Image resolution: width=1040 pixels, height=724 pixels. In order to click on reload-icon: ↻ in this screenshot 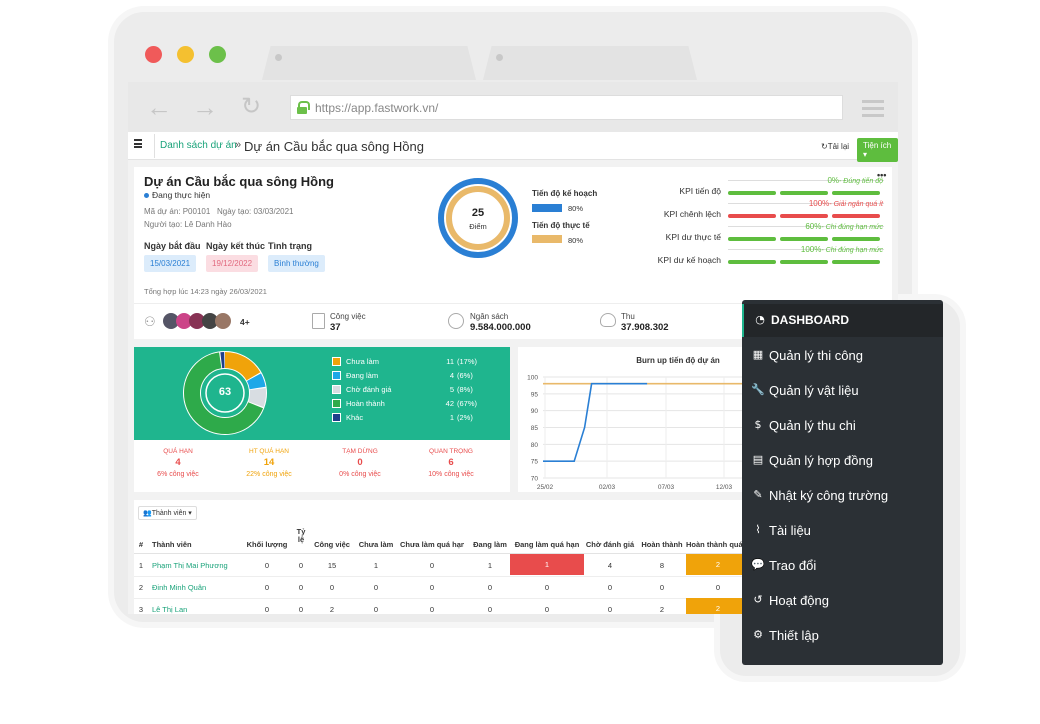, I will do `click(251, 107)`.